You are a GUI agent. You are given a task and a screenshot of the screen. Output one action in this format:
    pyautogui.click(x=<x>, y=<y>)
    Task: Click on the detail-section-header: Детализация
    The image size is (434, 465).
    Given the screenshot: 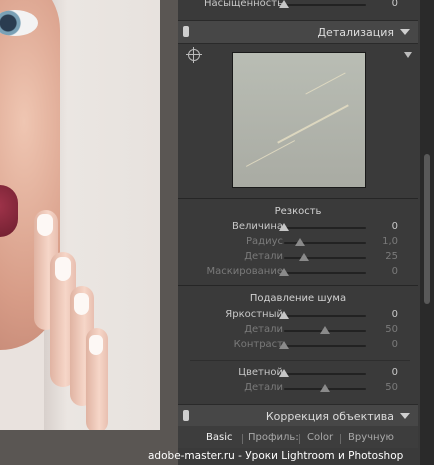 What is the action you would take?
    pyautogui.click(x=298, y=32)
    